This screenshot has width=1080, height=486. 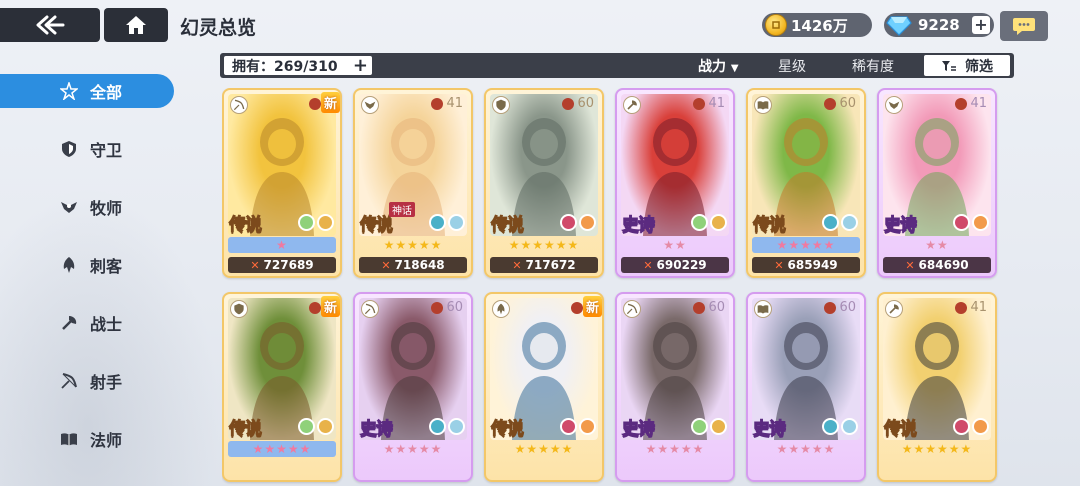 I want to click on sort-by-rarity: 稀有度, so click(x=873, y=66).